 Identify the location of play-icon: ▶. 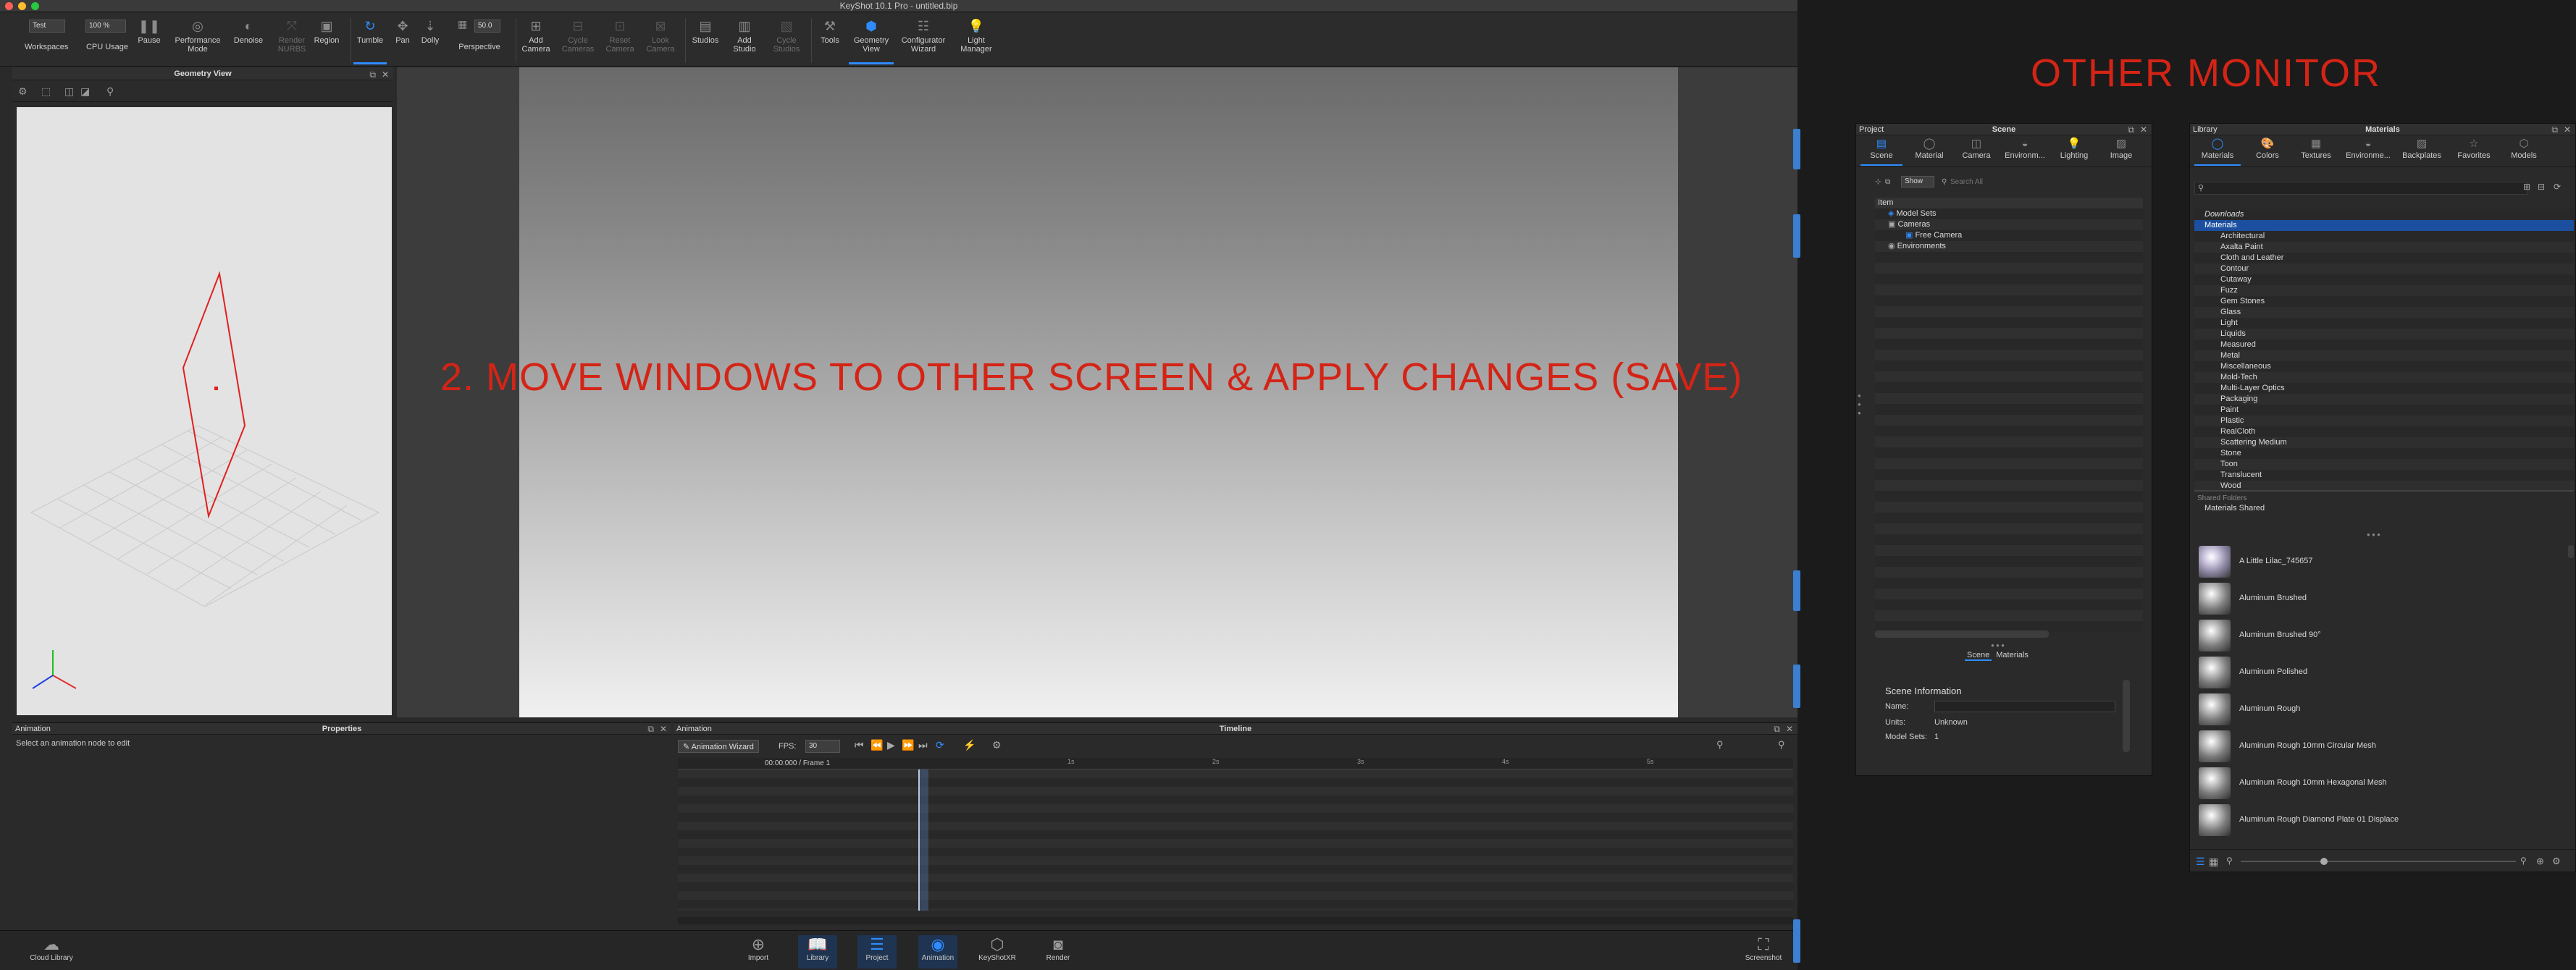
(891, 745).